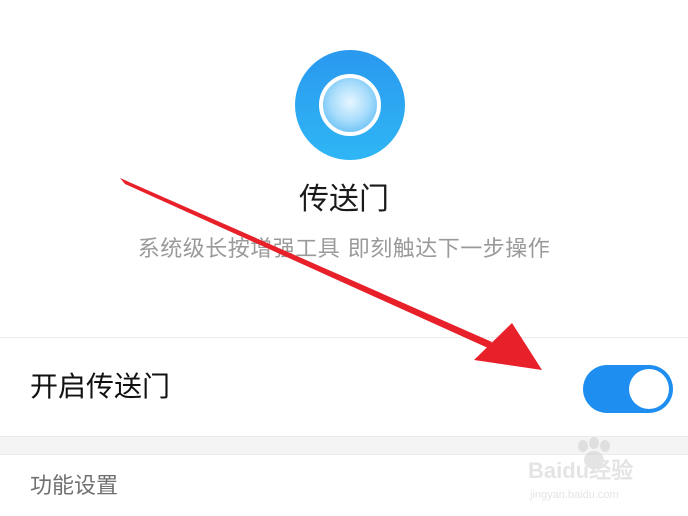  Describe the element at coordinates (100, 386) in the screenshot. I see `enable-portal-label: 开启传送门` at that location.